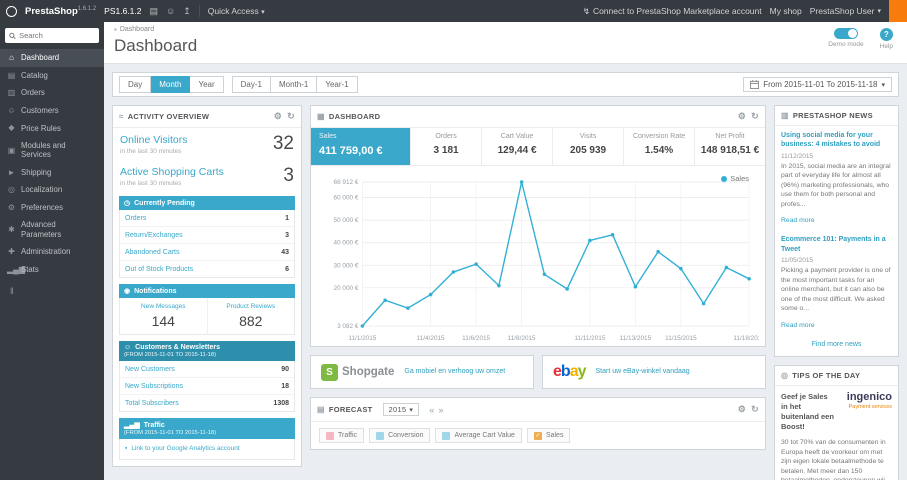 The width and height of the screenshot is (907, 480). I want to click on search-input, so click(57, 35).